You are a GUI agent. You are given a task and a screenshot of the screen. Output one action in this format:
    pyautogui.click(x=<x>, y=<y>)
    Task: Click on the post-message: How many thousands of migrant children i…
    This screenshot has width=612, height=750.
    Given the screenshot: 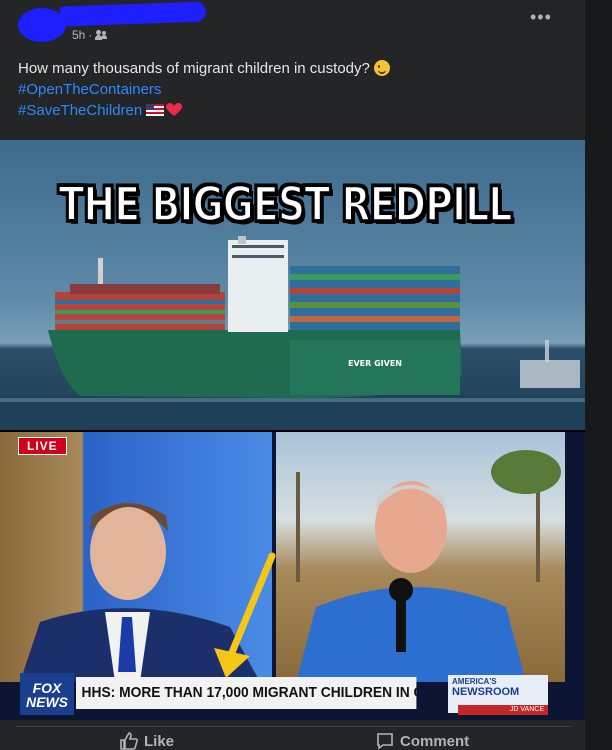 What is the action you would take?
    pyautogui.click(x=194, y=68)
    